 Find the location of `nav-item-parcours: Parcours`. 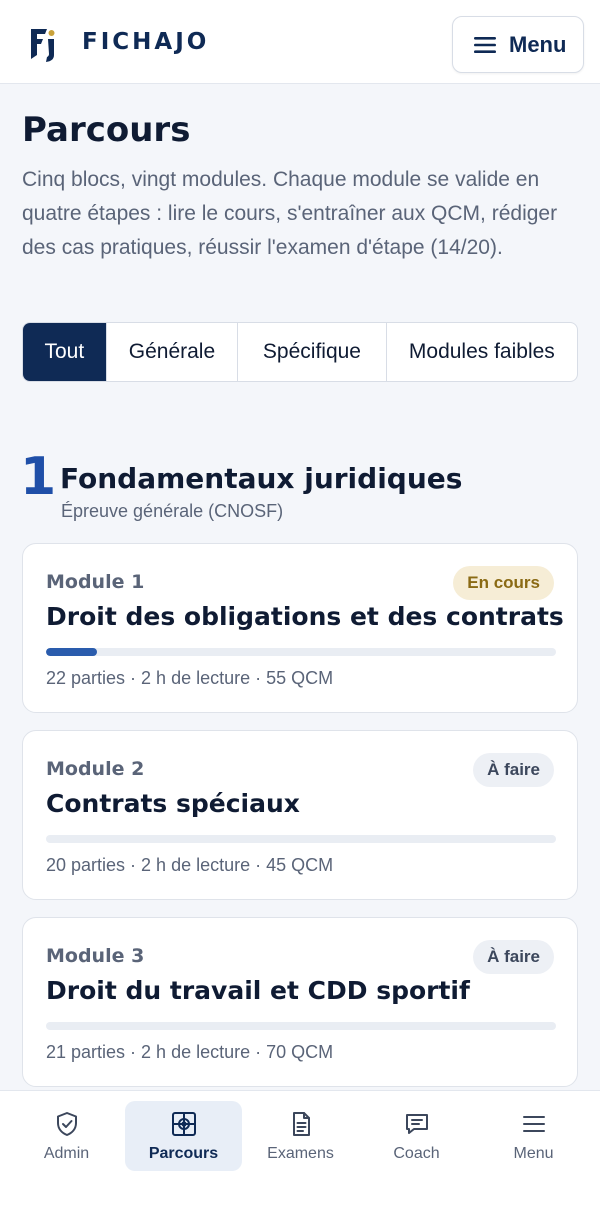

nav-item-parcours: Parcours is located at coordinates (183, 1136).